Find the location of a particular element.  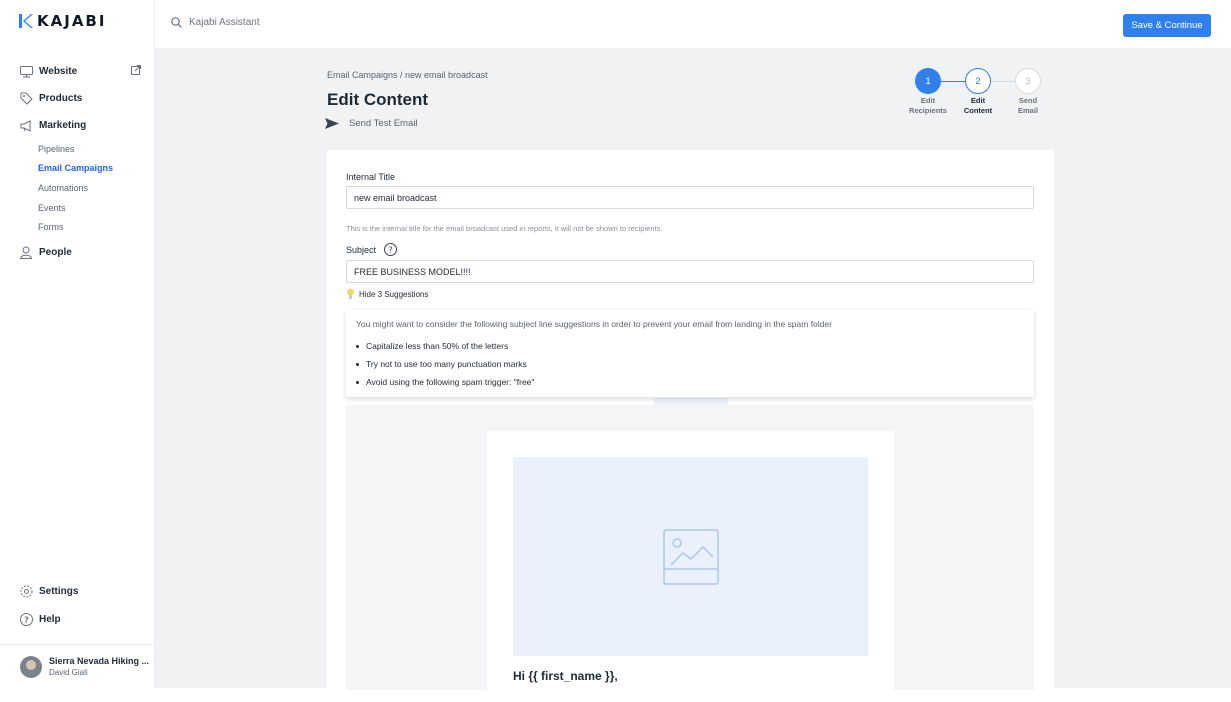

sidebar-item-website: Website is located at coordinates (77, 71).